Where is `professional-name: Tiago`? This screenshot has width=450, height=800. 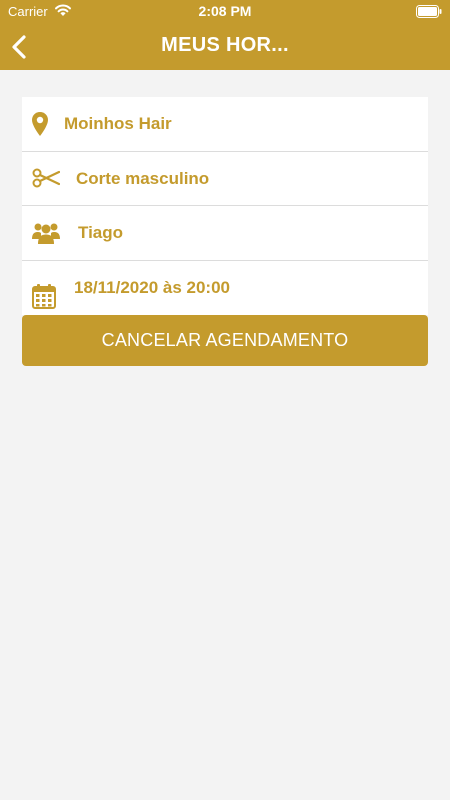
professional-name: Tiago is located at coordinates (101, 232).